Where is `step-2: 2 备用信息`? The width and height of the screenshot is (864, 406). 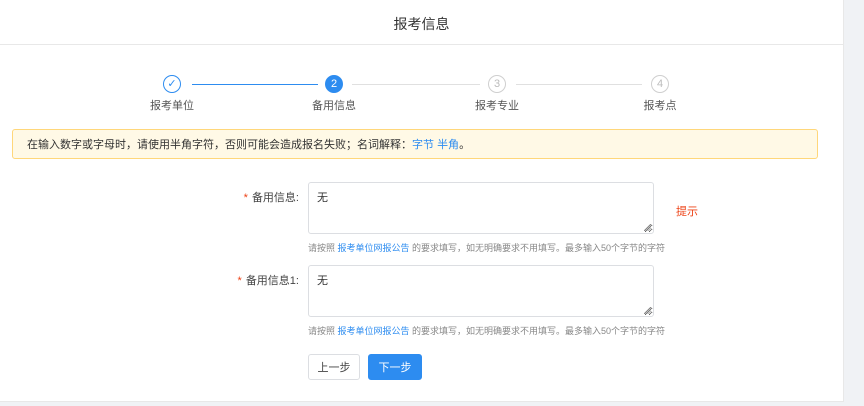 step-2: 2 备用信息 is located at coordinates (334, 92).